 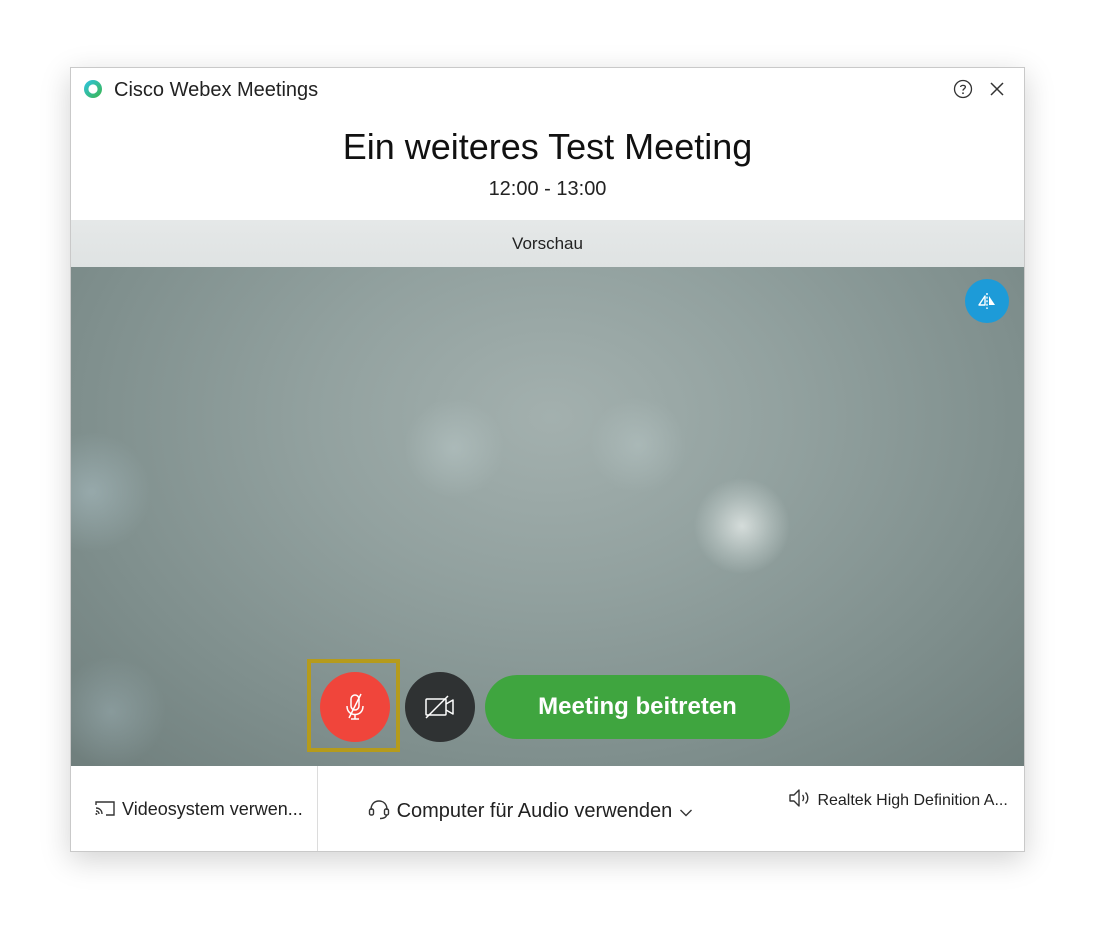 What do you see at coordinates (534, 811) in the screenshot?
I see `audio-option-label: Computer für Audio verwenden` at bounding box center [534, 811].